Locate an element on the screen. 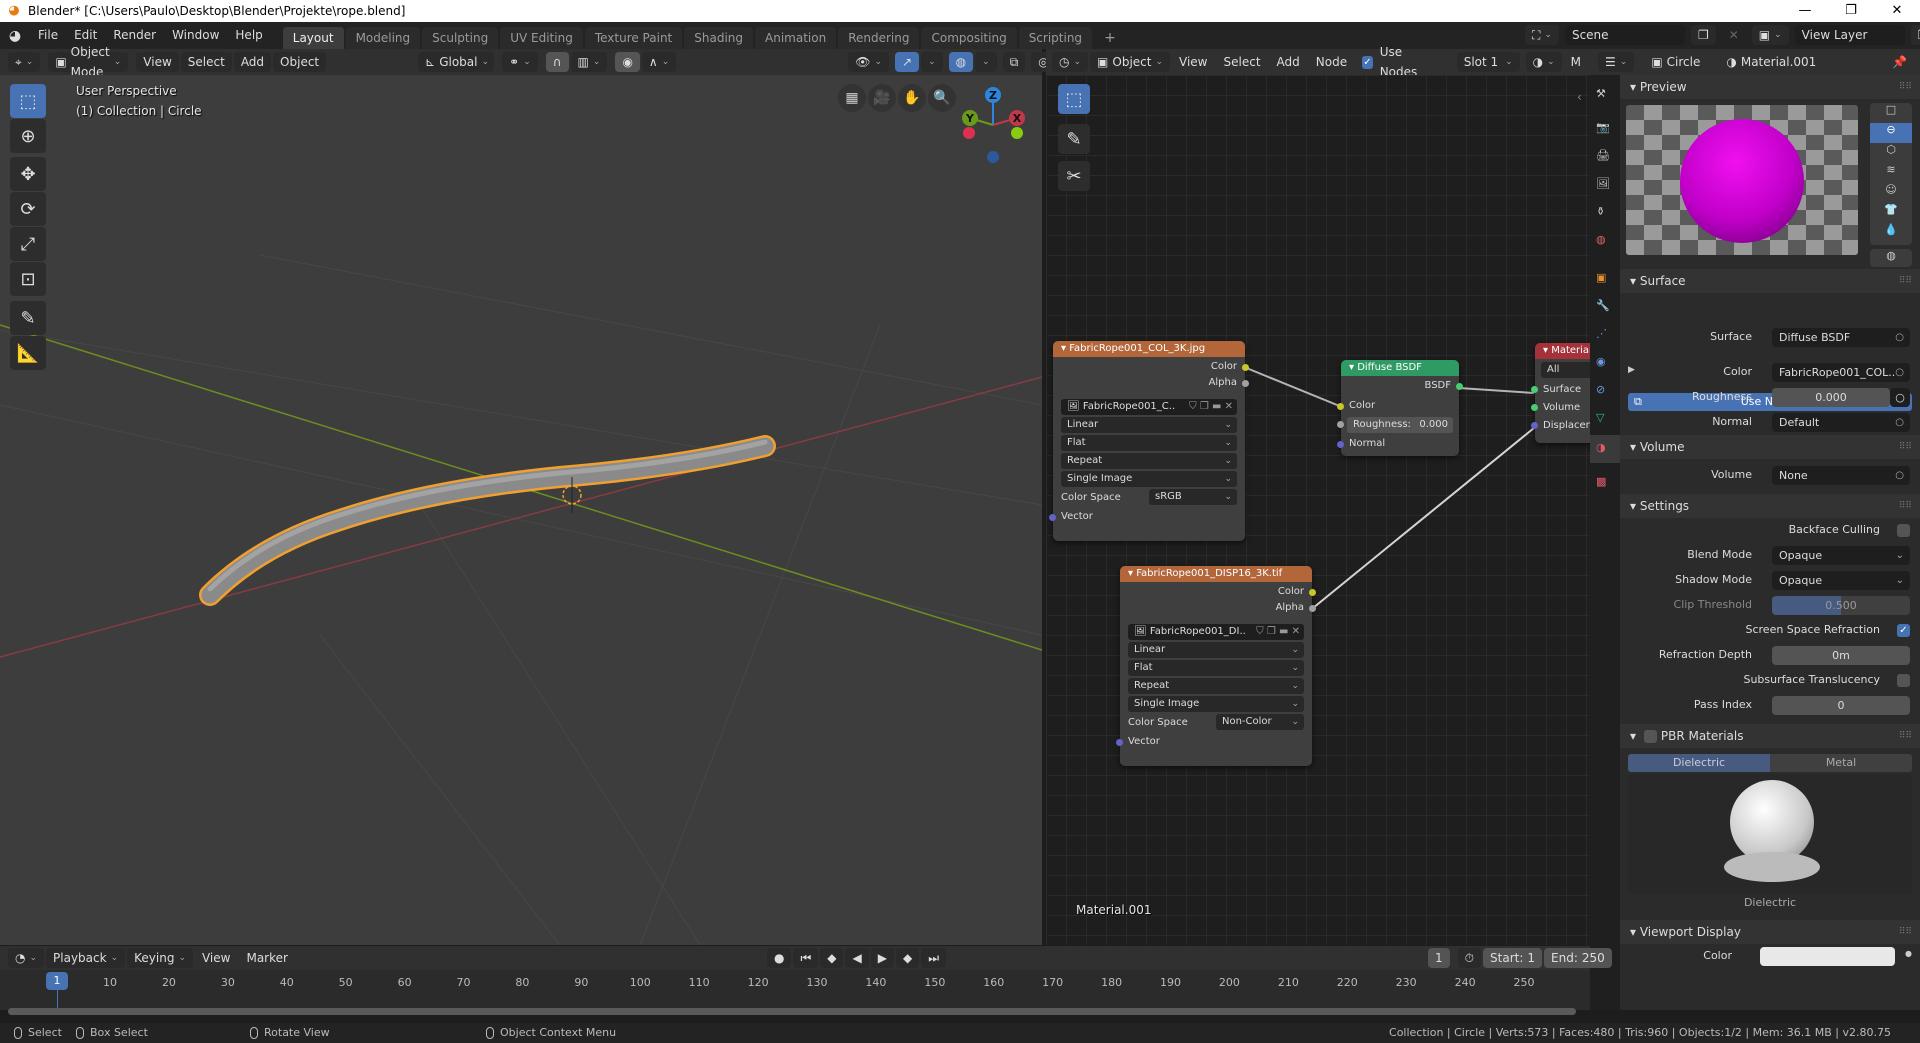  refraction-depth-field: 0m is located at coordinates (1841, 655).